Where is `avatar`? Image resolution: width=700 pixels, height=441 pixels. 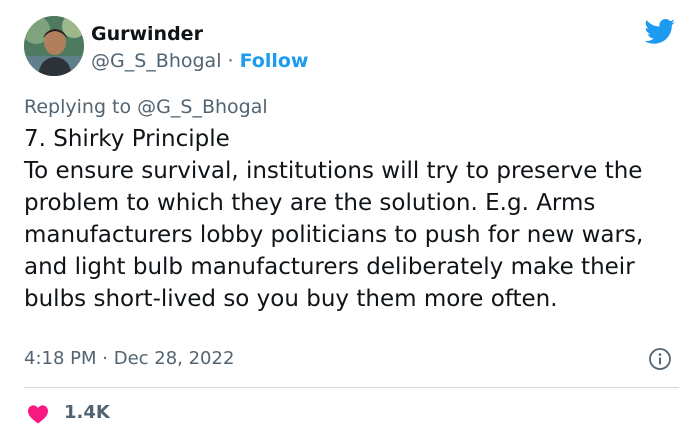 avatar is located at coordinates (54, 46).